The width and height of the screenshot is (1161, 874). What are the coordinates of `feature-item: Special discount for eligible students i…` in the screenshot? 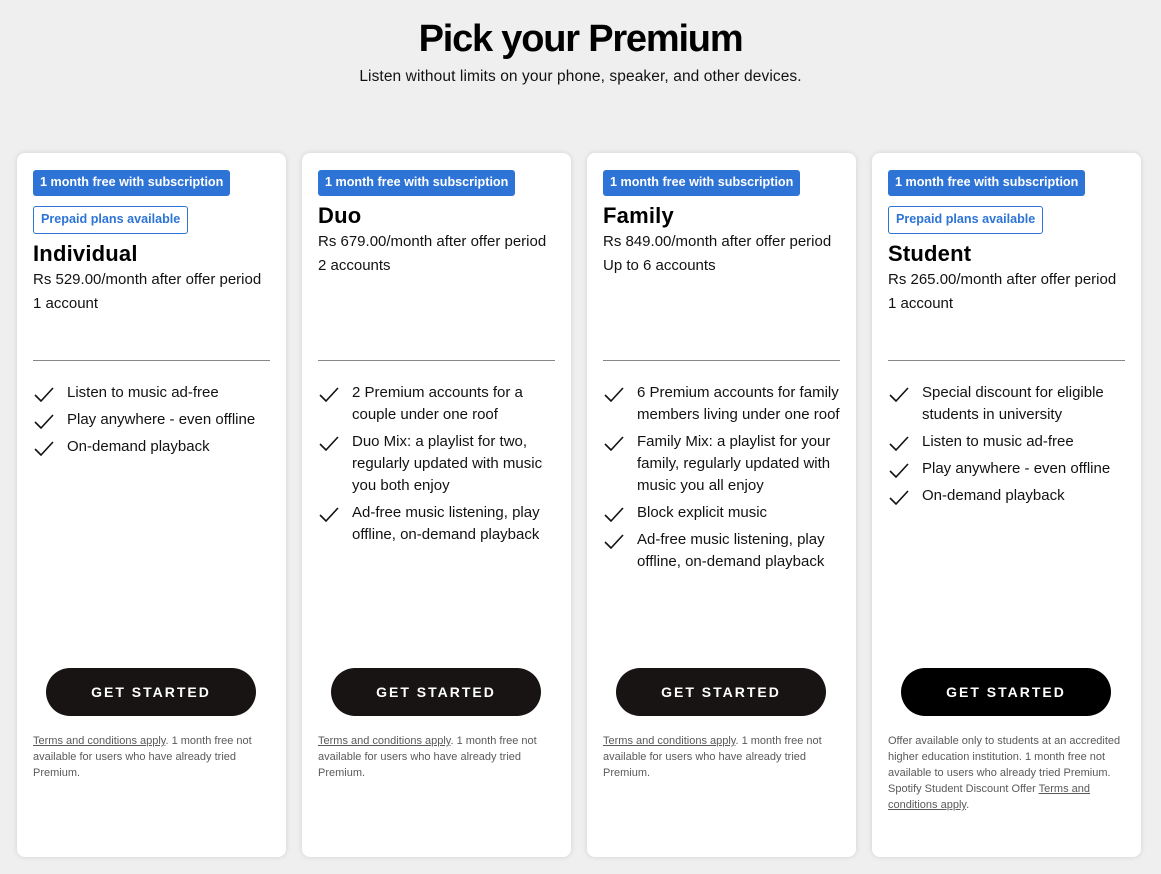 It's located at (1008, 404).